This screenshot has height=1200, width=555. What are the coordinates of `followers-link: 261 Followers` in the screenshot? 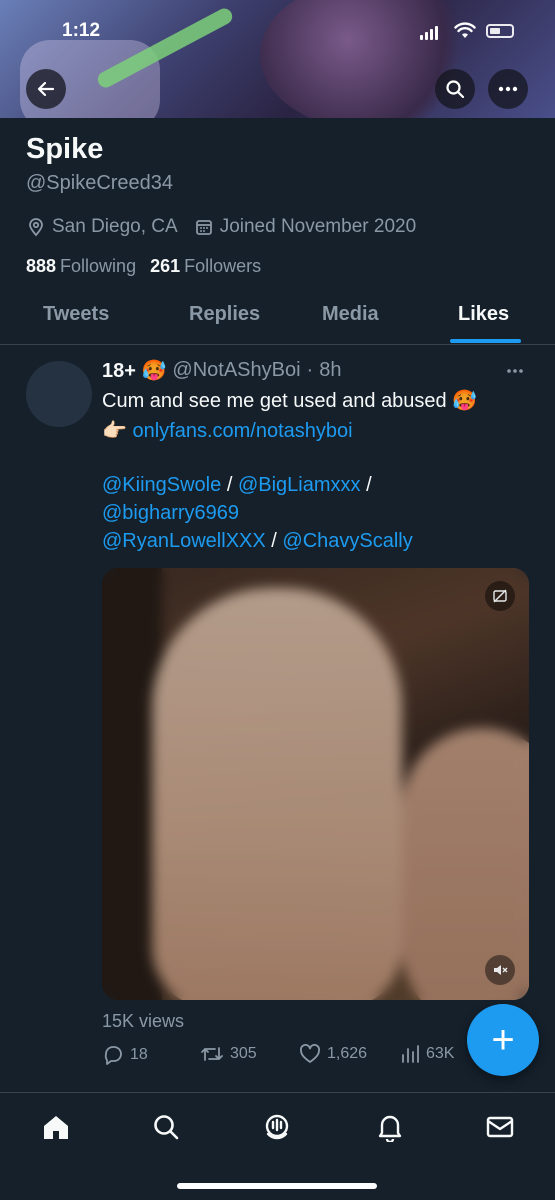 It's located at (205, 266).